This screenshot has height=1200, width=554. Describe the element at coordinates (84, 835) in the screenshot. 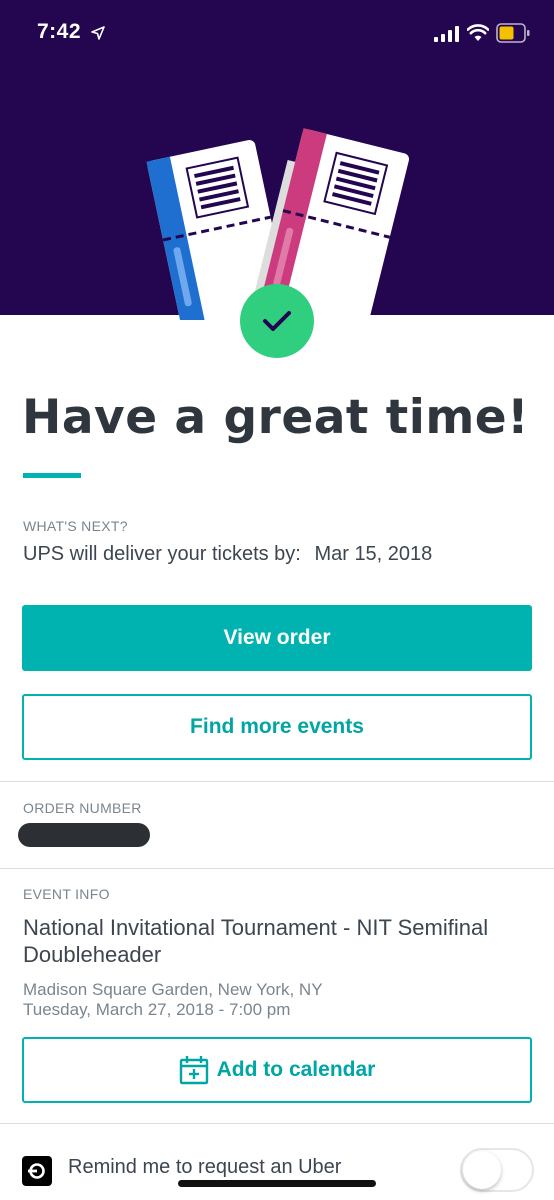

I see `order-number-redacted` at that location.